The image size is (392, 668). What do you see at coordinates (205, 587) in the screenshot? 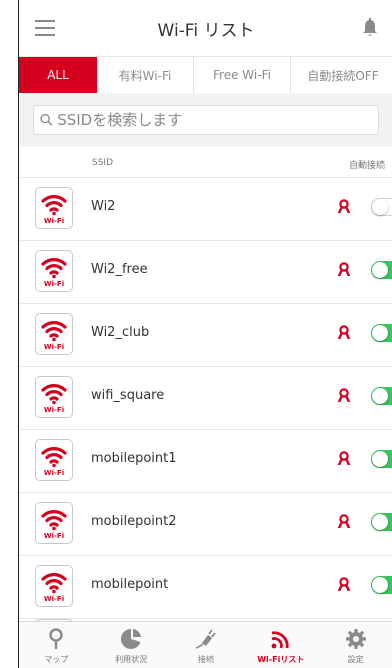
I see `network-row: Wi-Fi mobilepoint` at bounding box center [205, 587].